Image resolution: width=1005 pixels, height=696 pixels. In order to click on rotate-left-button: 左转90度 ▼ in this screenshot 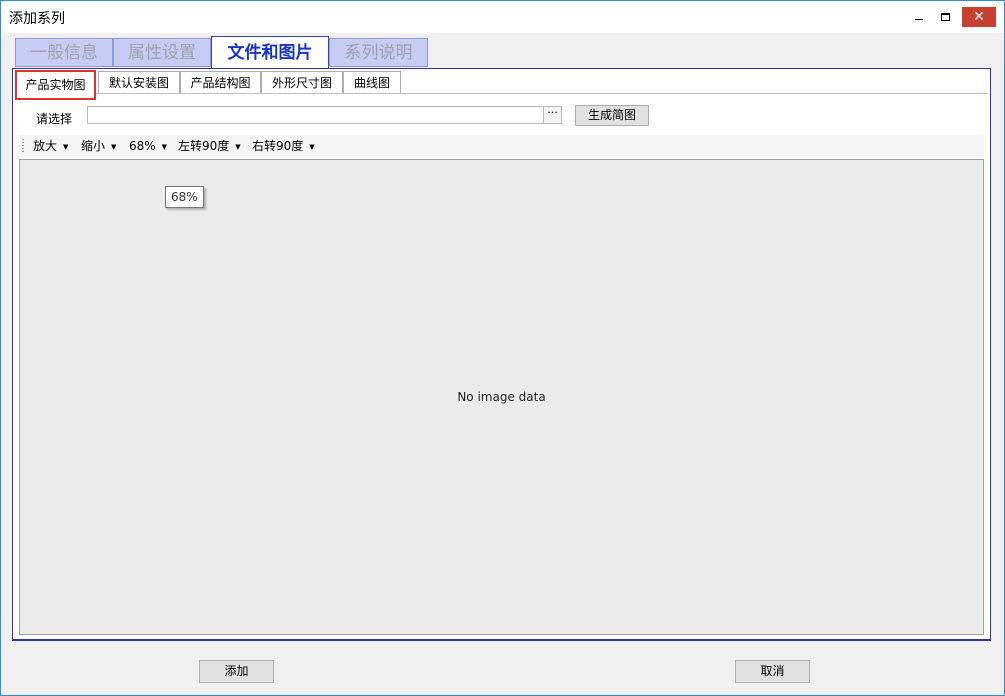, I will do `click(209, 146)`.